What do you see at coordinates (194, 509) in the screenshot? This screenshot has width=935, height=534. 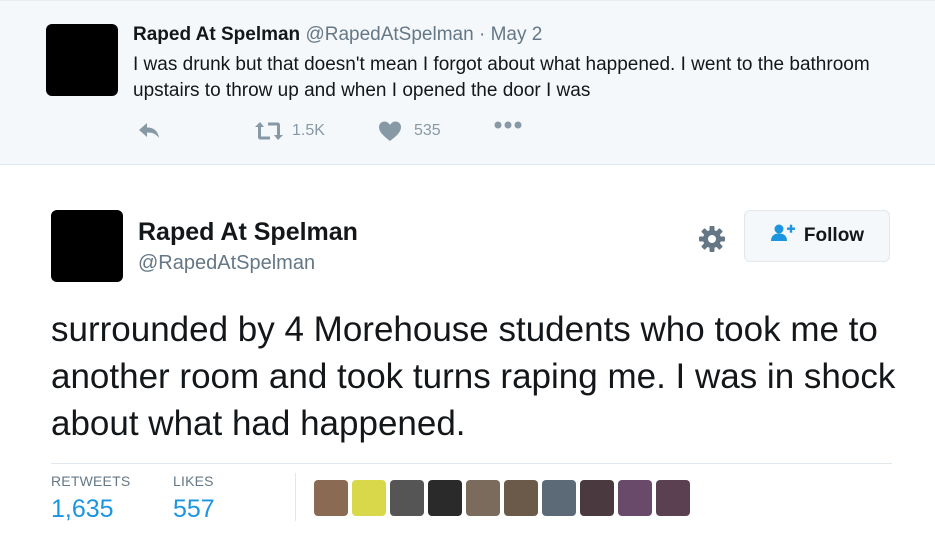 I see `likes-value: 557` at bounding box center [194, 509].